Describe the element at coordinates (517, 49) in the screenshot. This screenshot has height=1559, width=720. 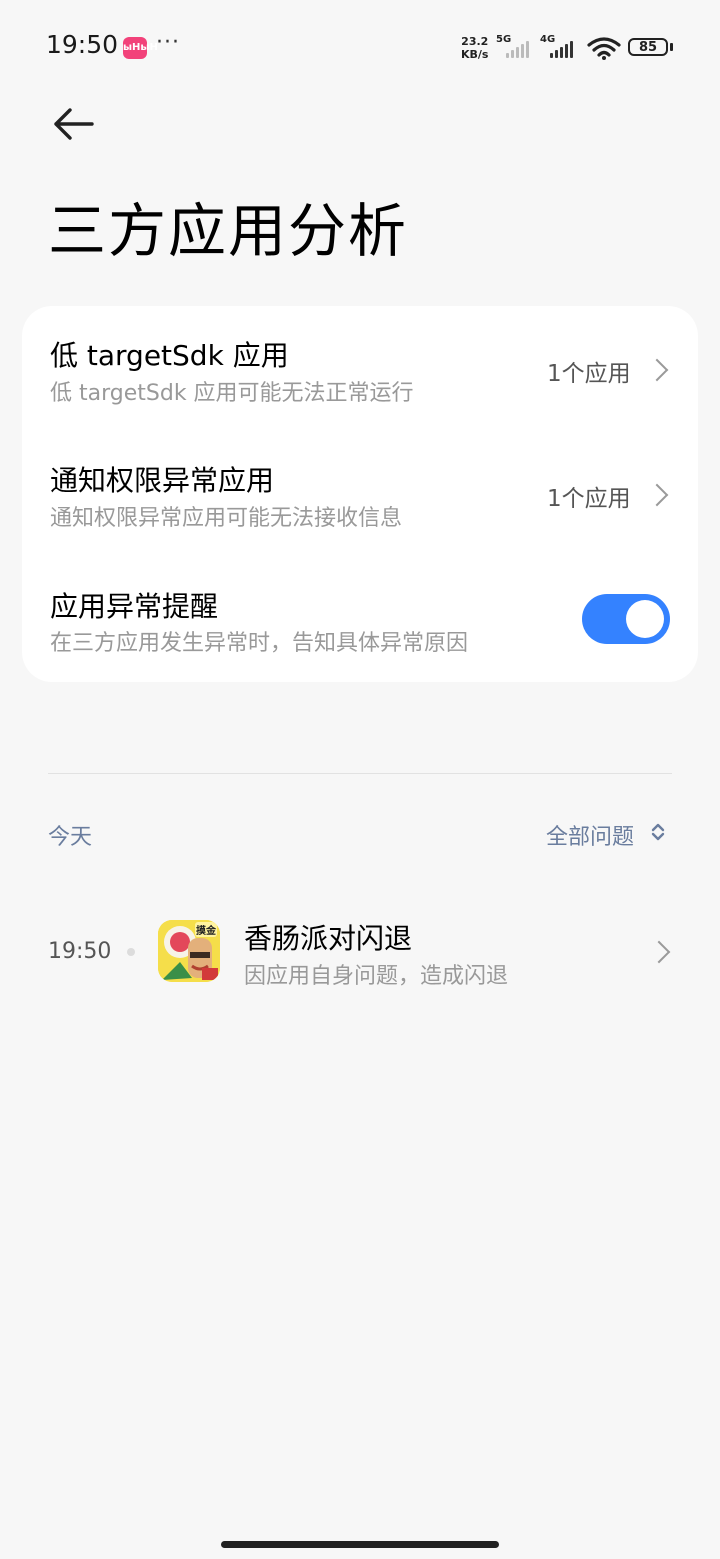
I see `signal-bars-1-icon` at that location.